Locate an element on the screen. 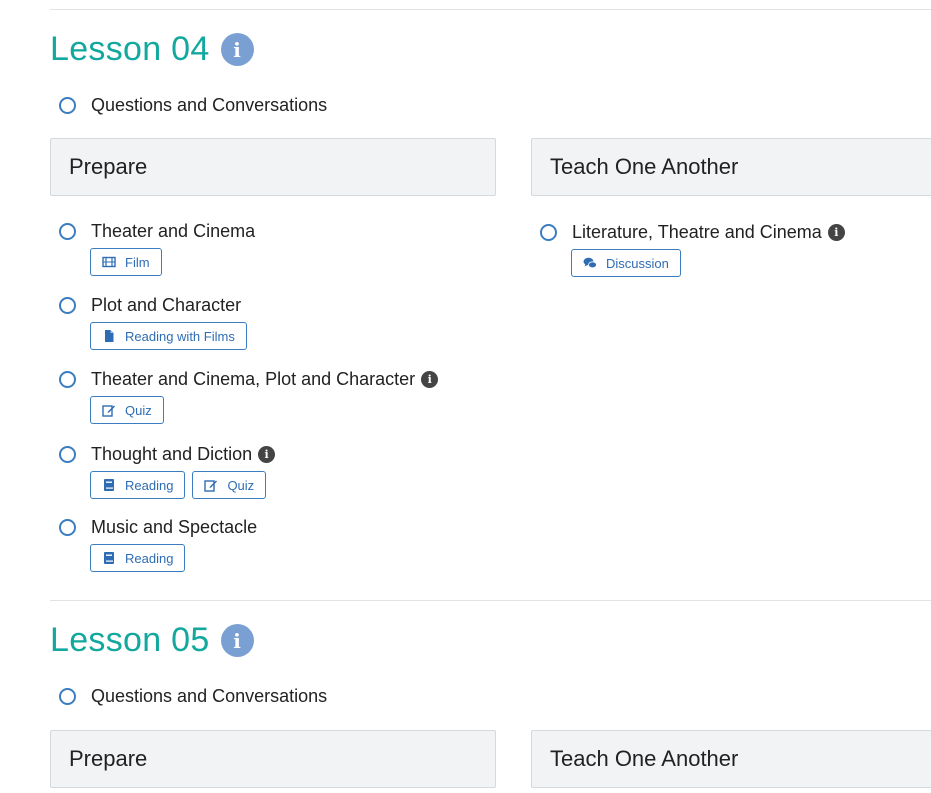 The height and width of the screenshot is (793, 931). lesson-title-text: Lesson 05 is located at coordinates (130, 640).